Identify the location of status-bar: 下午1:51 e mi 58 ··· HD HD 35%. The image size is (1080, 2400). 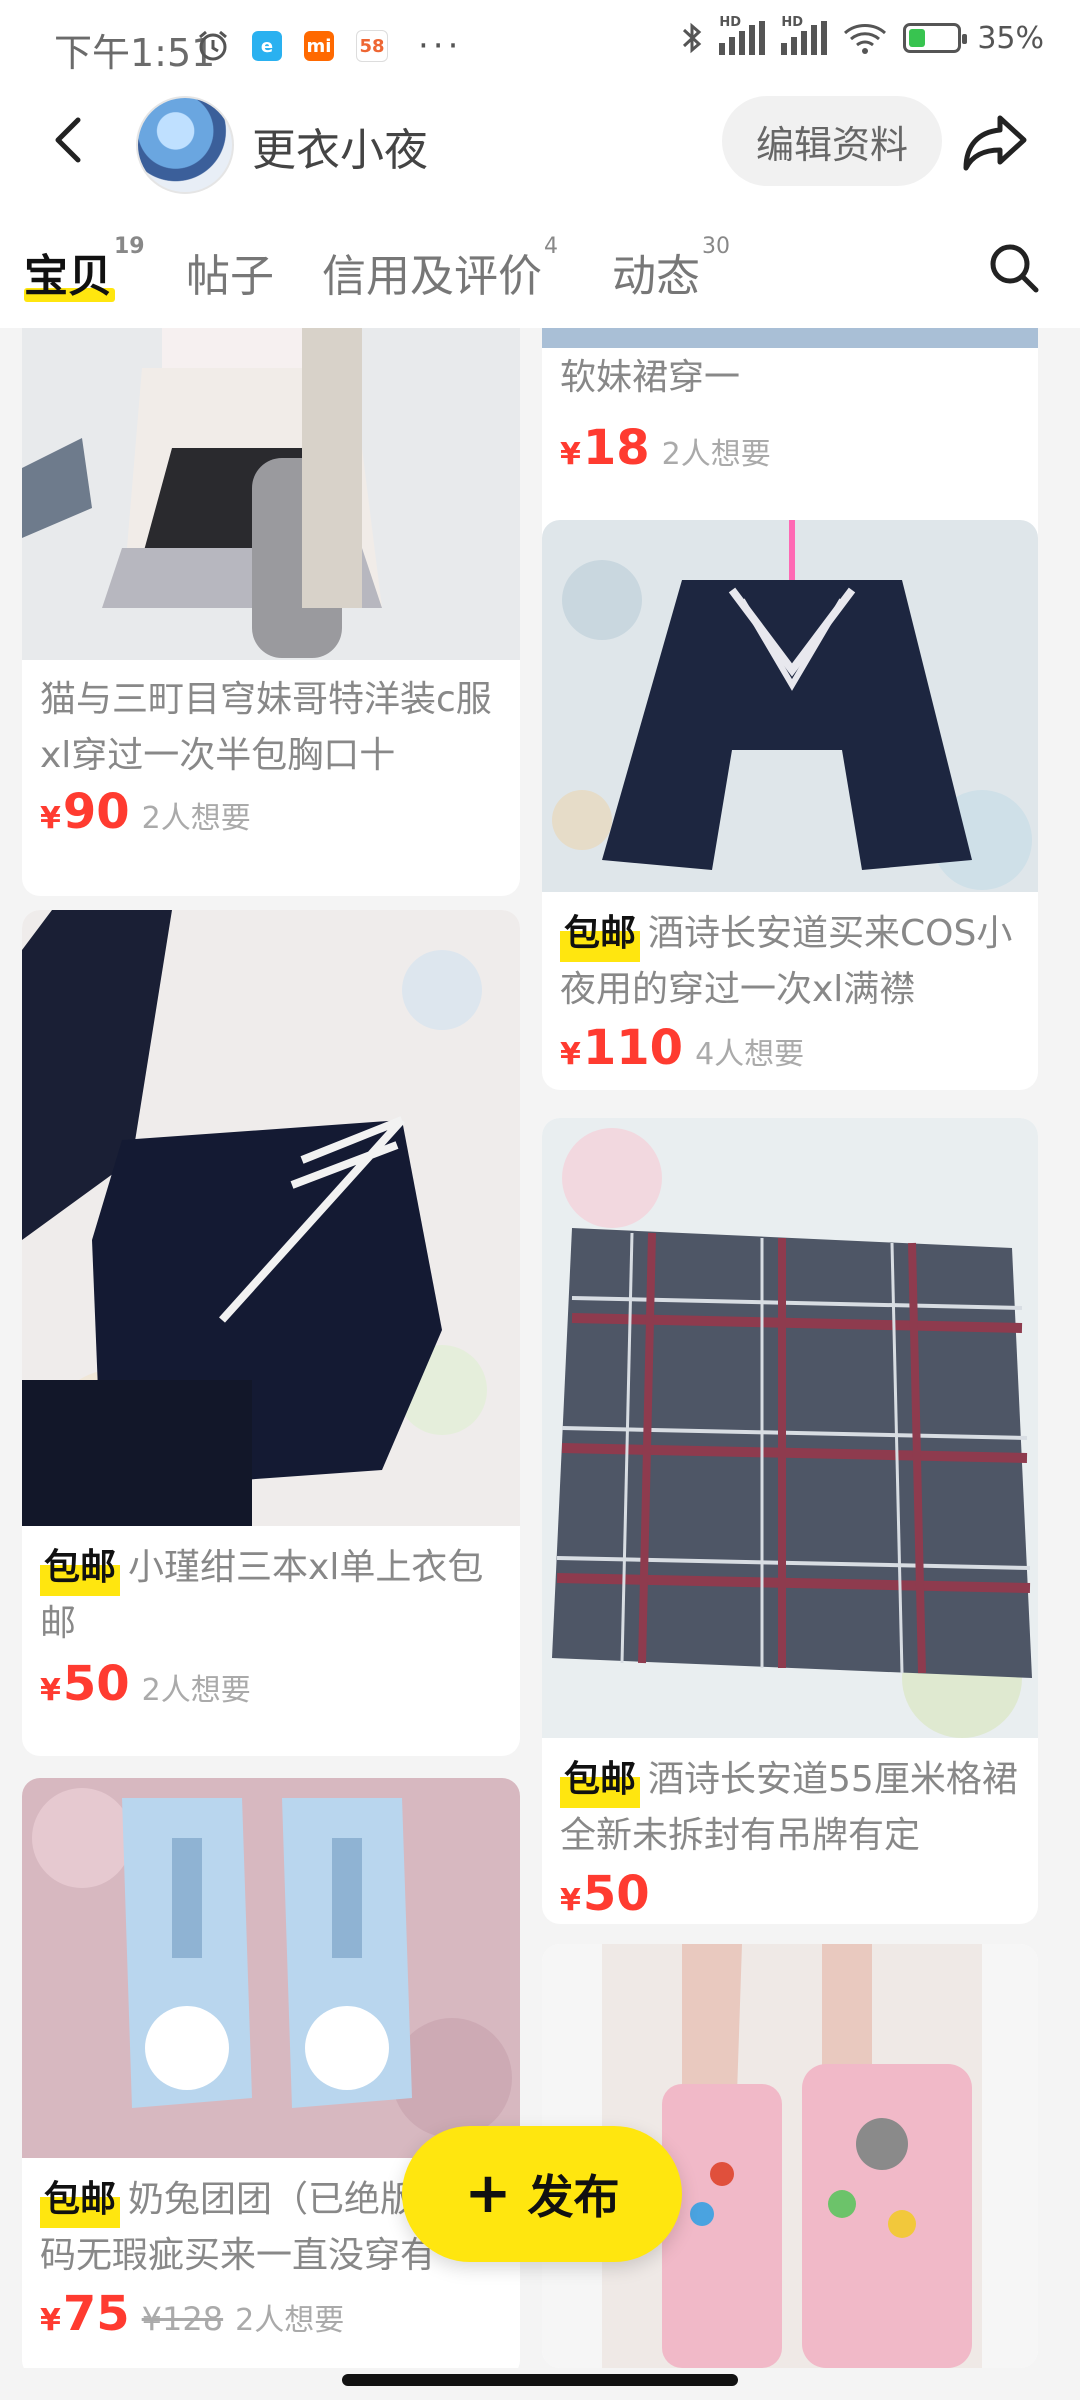
(540, 45).